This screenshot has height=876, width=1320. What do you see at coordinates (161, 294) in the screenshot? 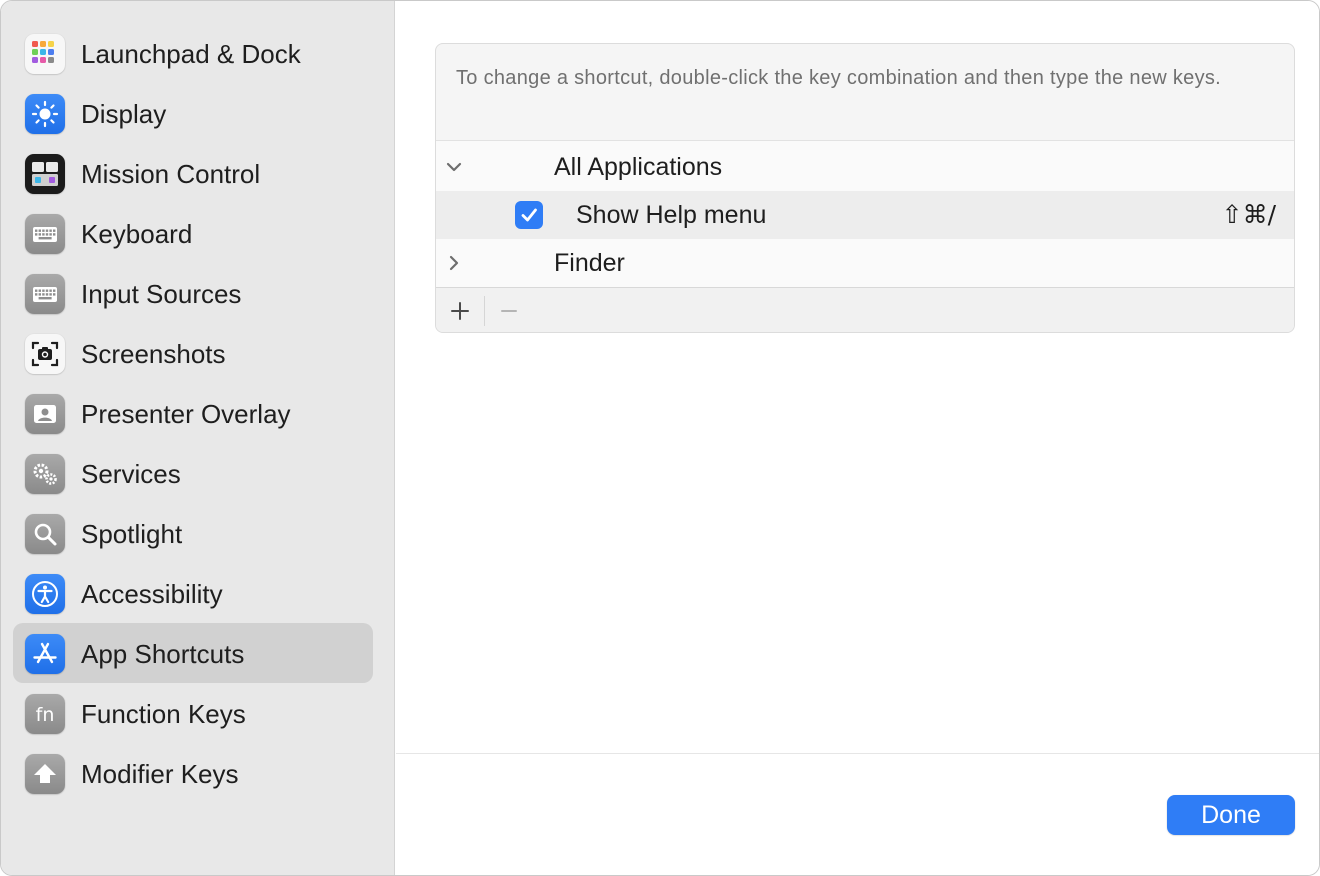
I see `sidebar-item-label: Input Sources` at bounding box center [161, 294].